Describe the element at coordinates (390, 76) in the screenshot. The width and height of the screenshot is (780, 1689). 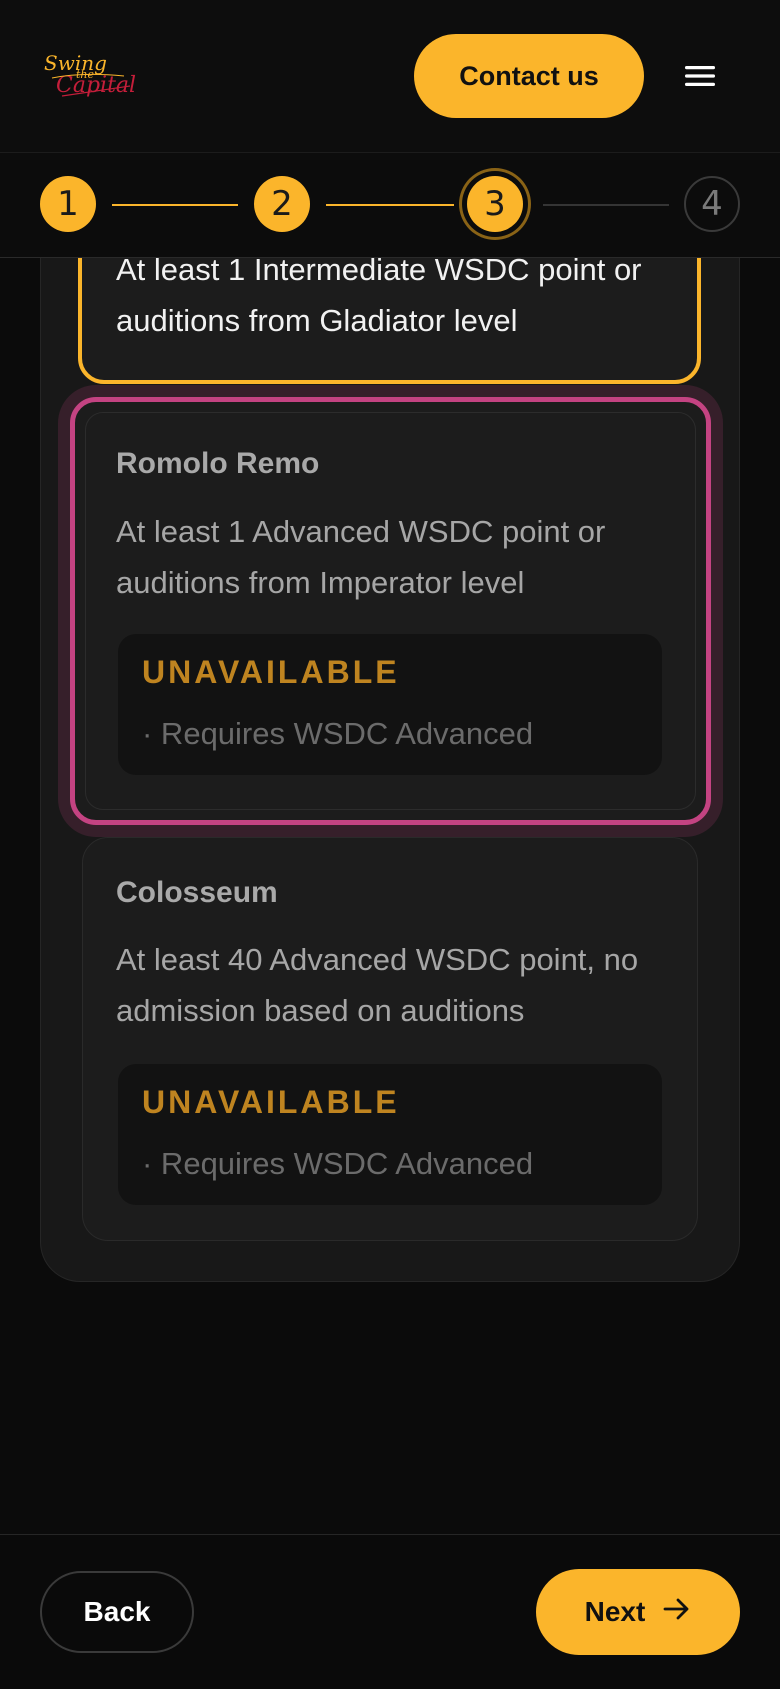
I see `top-header: Swing the Capital Contact us` at that location.